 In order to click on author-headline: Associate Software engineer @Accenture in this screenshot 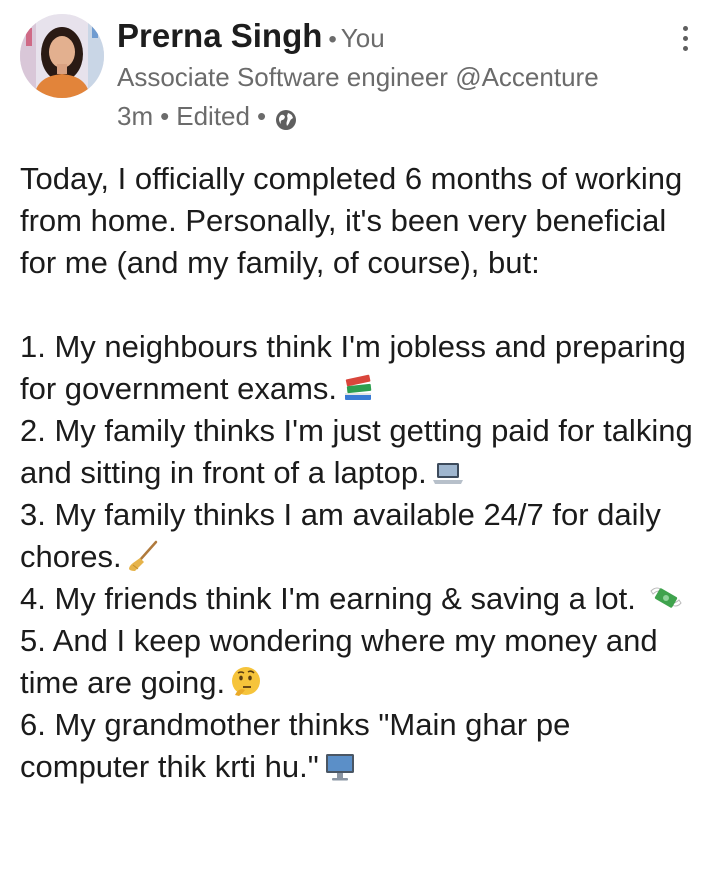, I will do `click(358, 77)`.